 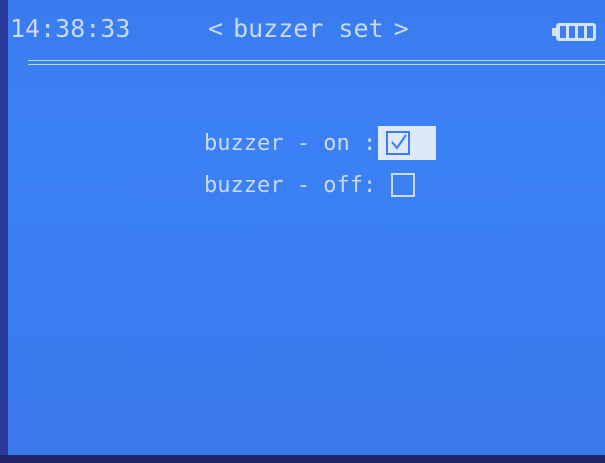 I want to click on device-bezel-bottom, so click(x=302, y=459).